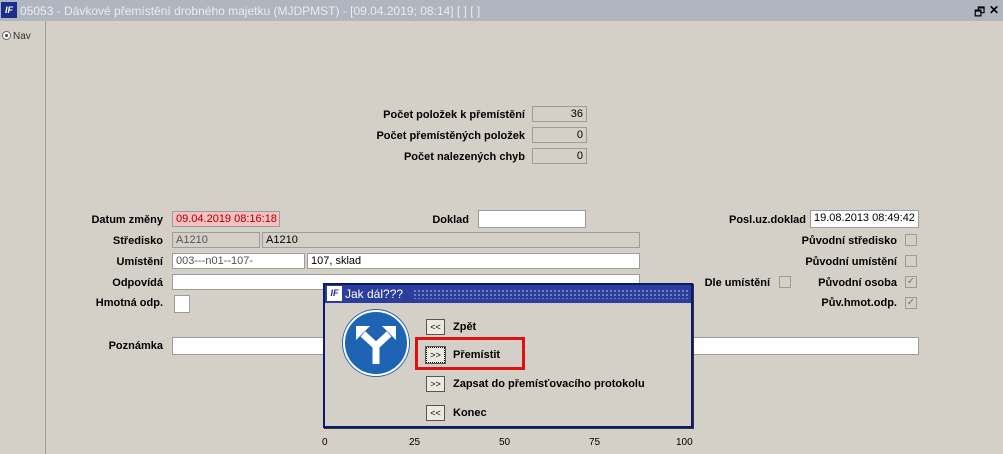 The image size is (1003, 454). I want to click on titlebar-pattern, so click(550, 294).